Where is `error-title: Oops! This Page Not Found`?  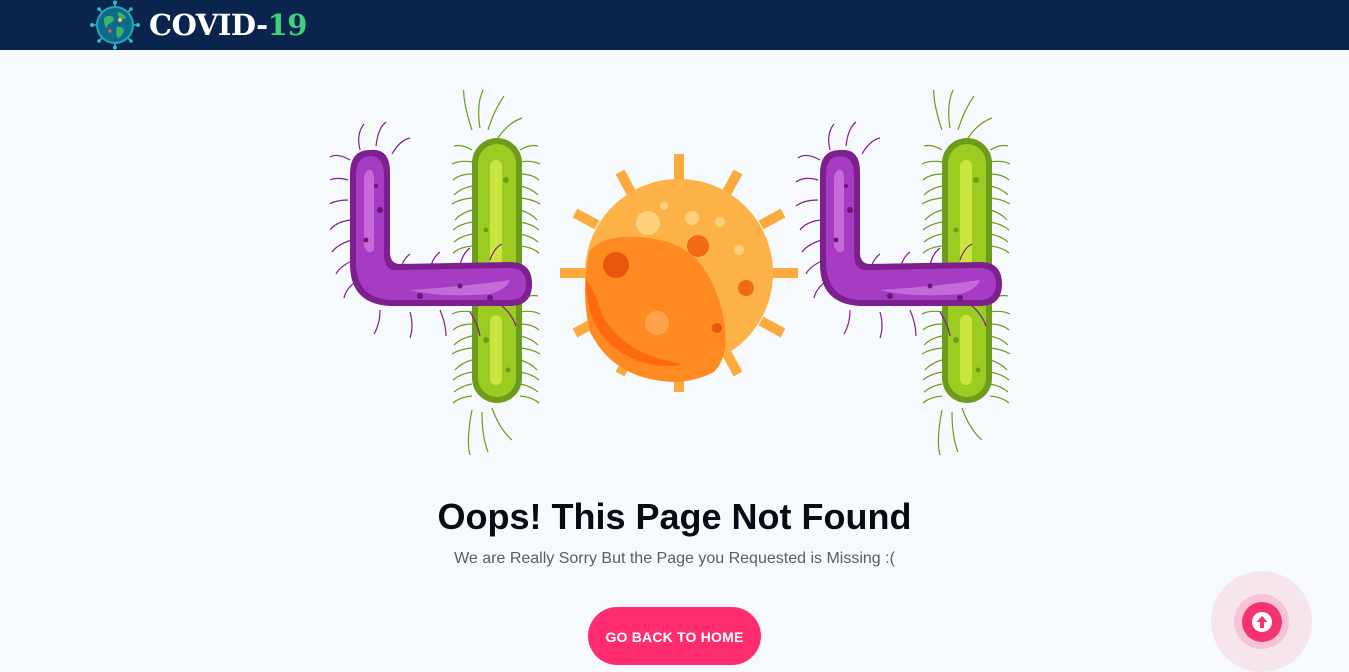 error-title: Oops! This Page Not Found is located at coordinates (674, 516).